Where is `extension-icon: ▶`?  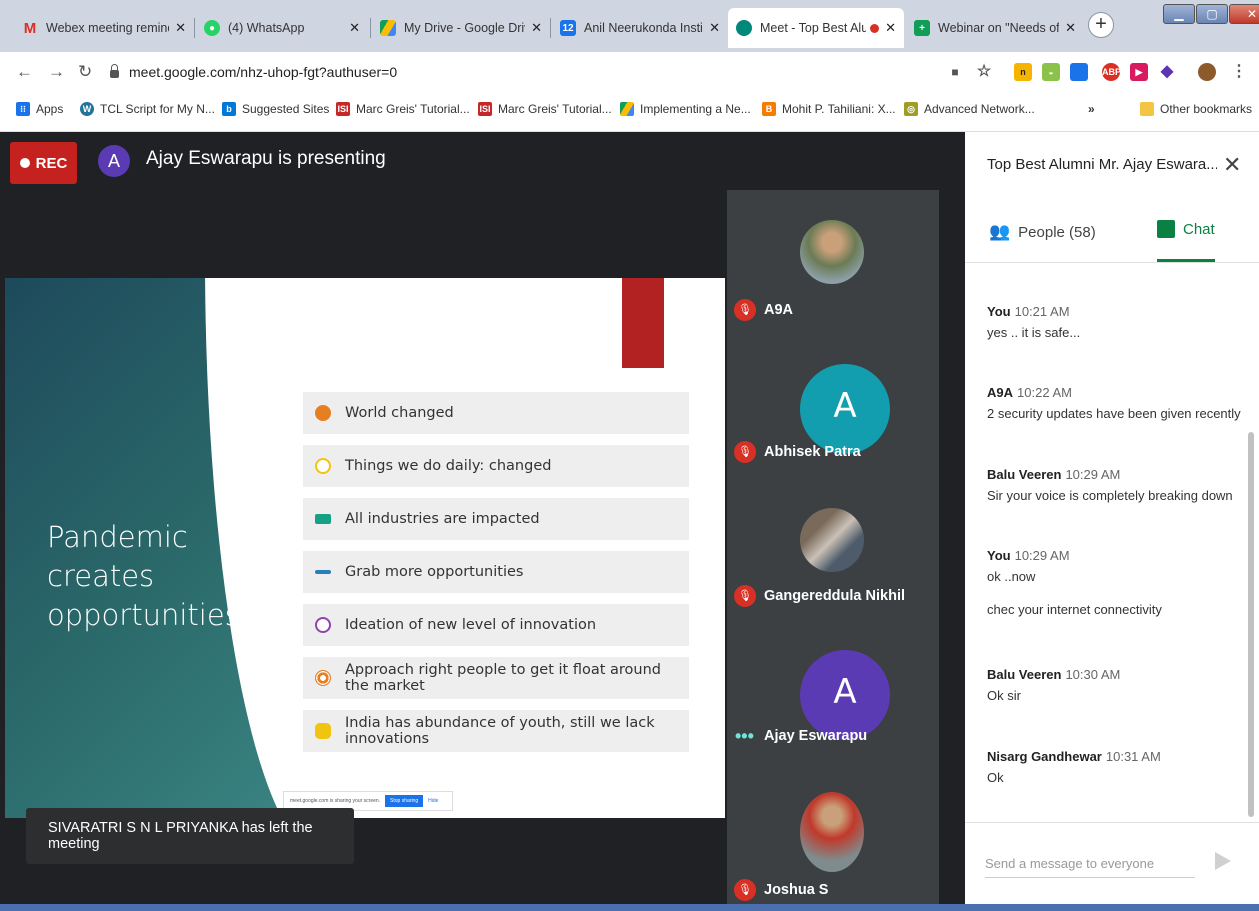
extension-icon: ▶ is located at coordinates (1139, 72).